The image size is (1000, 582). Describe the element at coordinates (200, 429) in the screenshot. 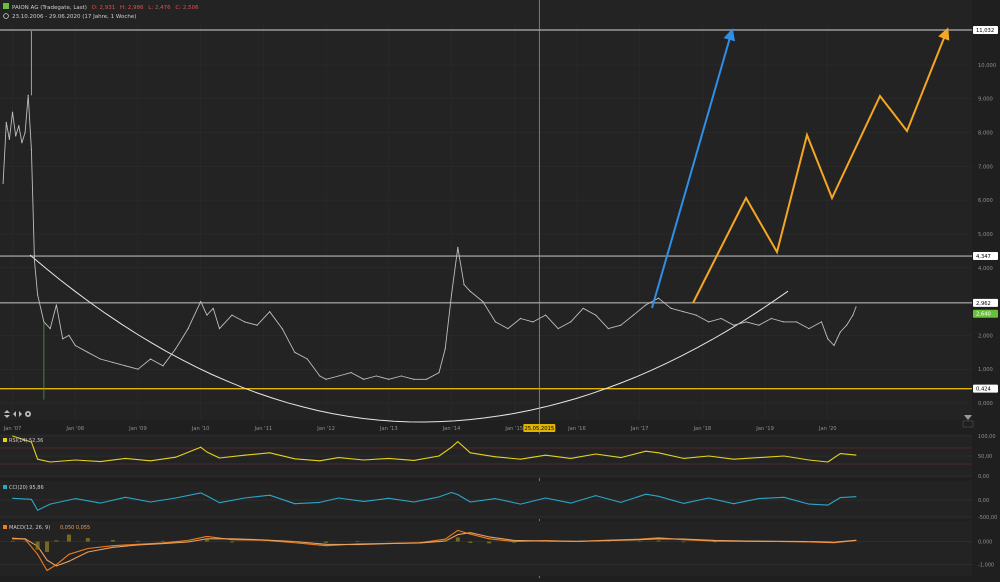

I see `x-tick-label: Jan '10` at that location.